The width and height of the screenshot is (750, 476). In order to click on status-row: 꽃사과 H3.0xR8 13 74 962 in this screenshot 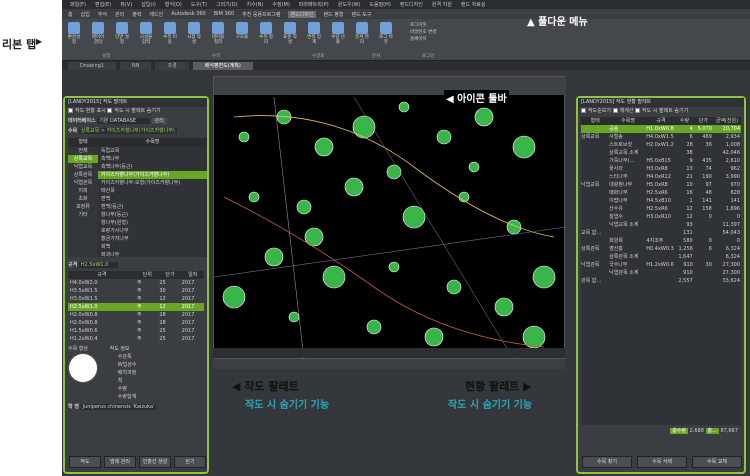, I will do `click(661, 169)`.